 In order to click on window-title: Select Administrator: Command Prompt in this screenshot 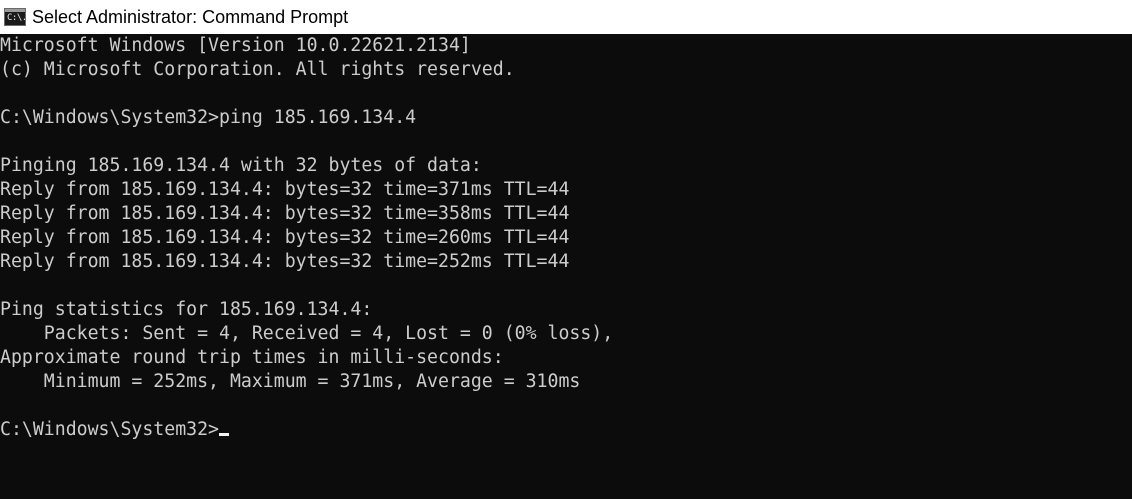, I will do `click(190, 16)`.